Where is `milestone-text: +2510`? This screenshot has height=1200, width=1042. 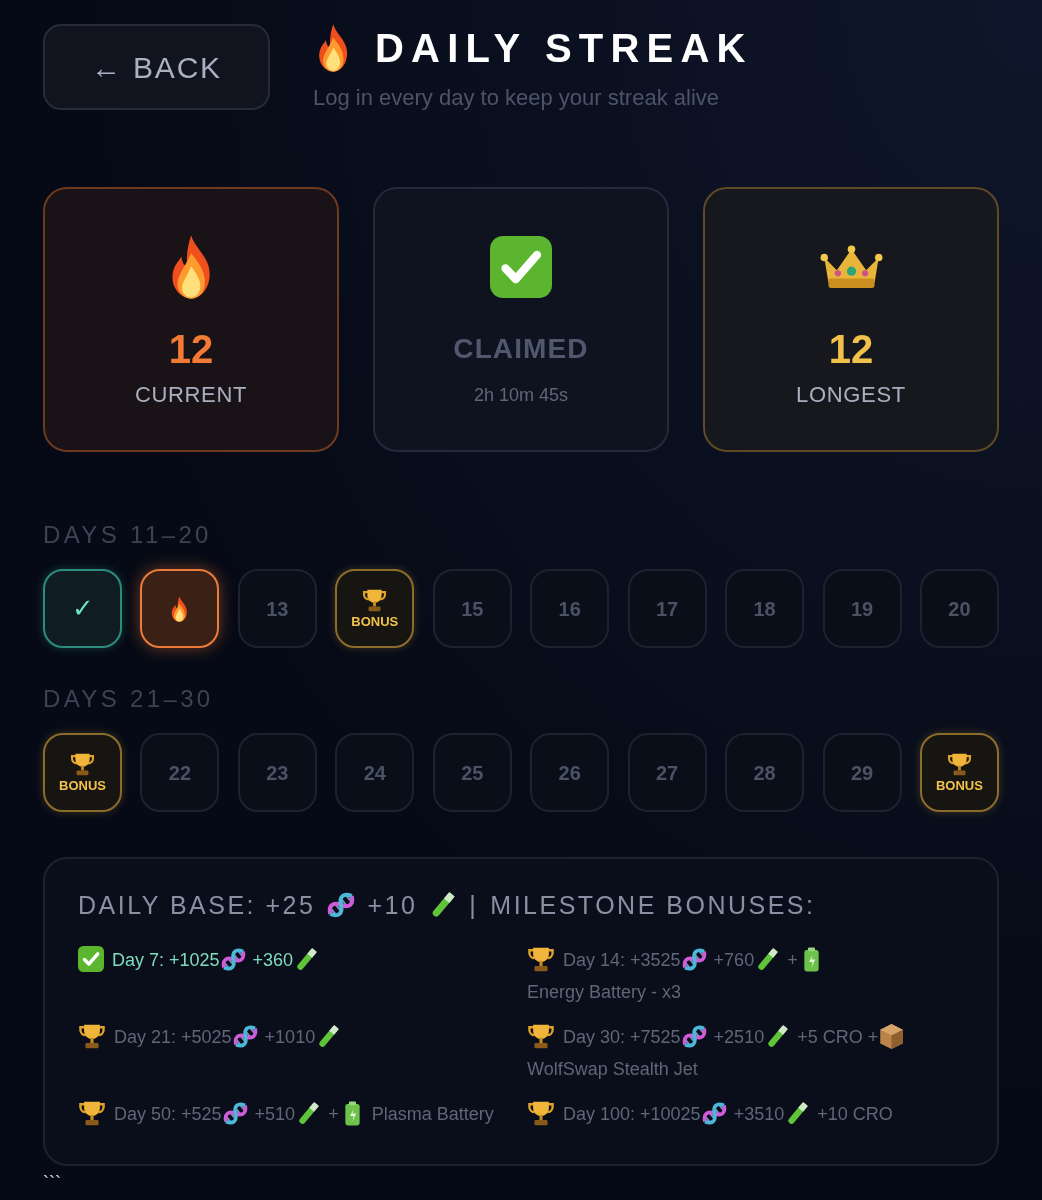
milestone-text: +2510 is located at coordinates (739, 1037).